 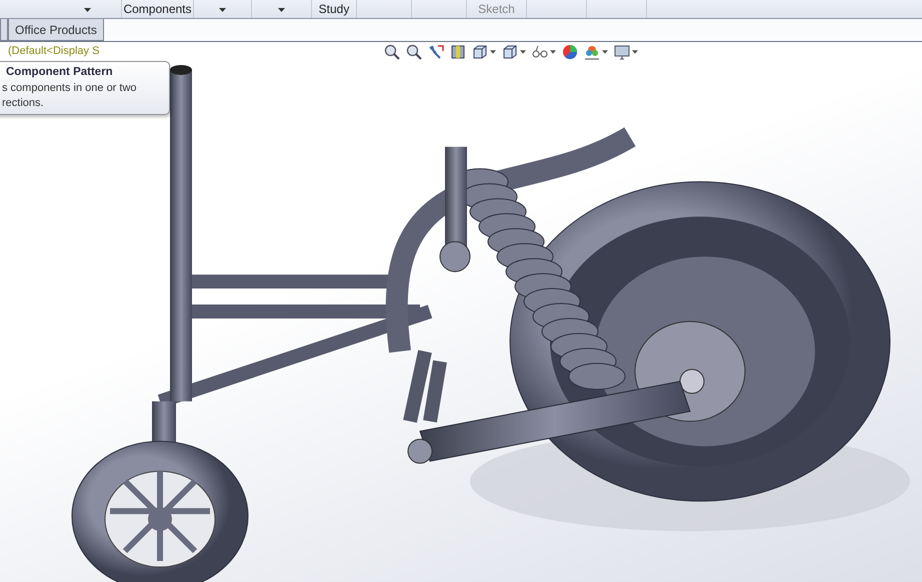 What do you see at coordinates (540, 52) in the screenshot?
I see `eyeglasses-icon` at bounding box center [540, 52].